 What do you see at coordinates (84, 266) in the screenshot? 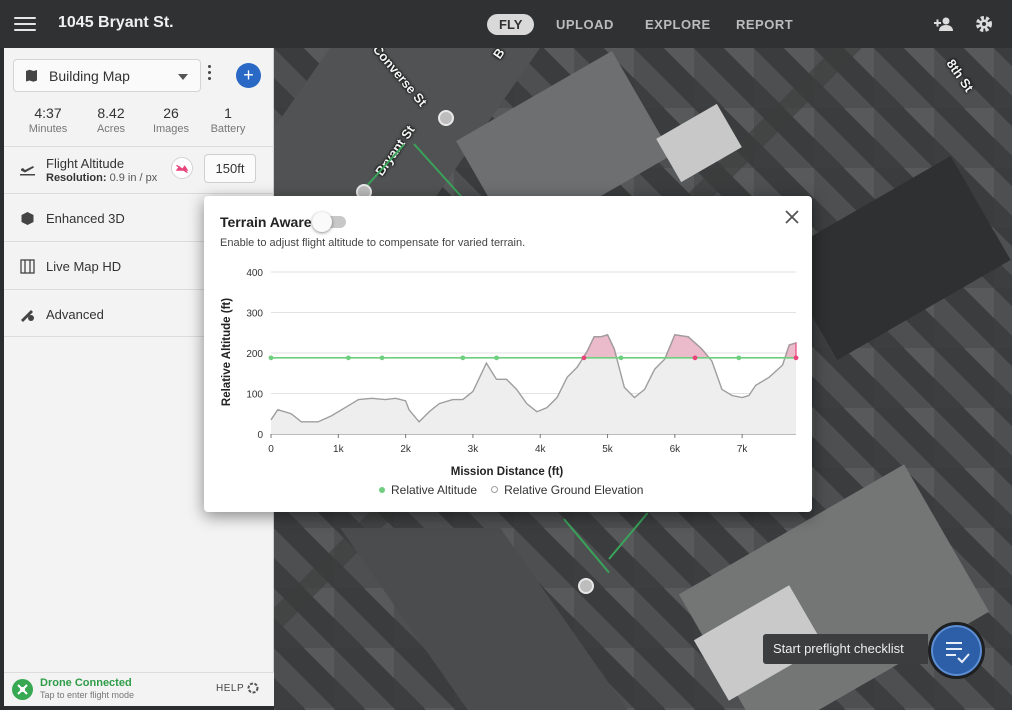
I see `sidebar-item-label: Live Map HD` at bounding box center [84, 266].